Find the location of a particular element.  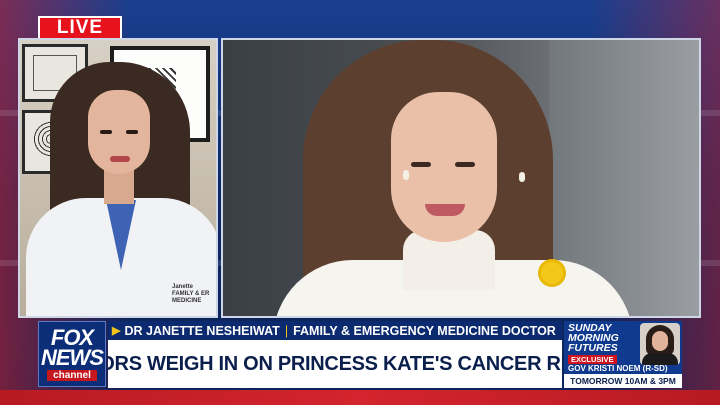

guest-name: DR JANETTE NESHEIWAT is located at coordinates (202, 330).